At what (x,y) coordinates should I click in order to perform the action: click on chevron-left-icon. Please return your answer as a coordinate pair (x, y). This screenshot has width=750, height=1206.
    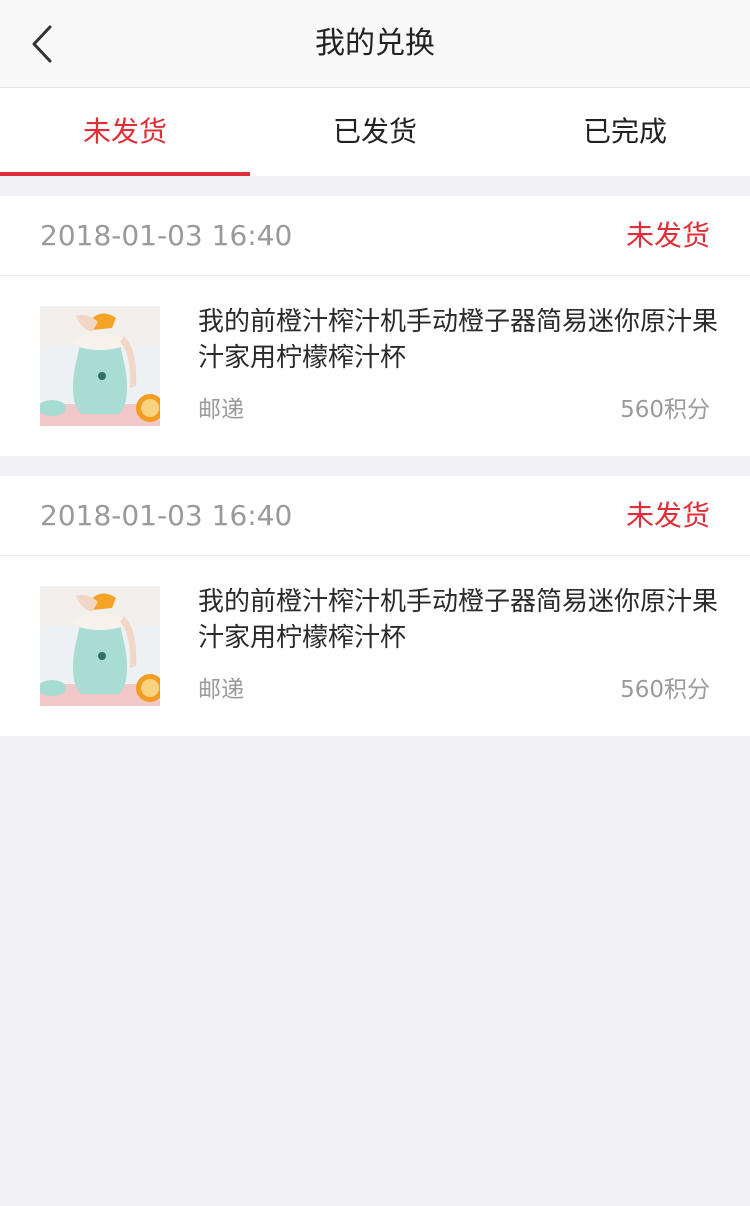
    Looking at the image, I should click on (42, 44).